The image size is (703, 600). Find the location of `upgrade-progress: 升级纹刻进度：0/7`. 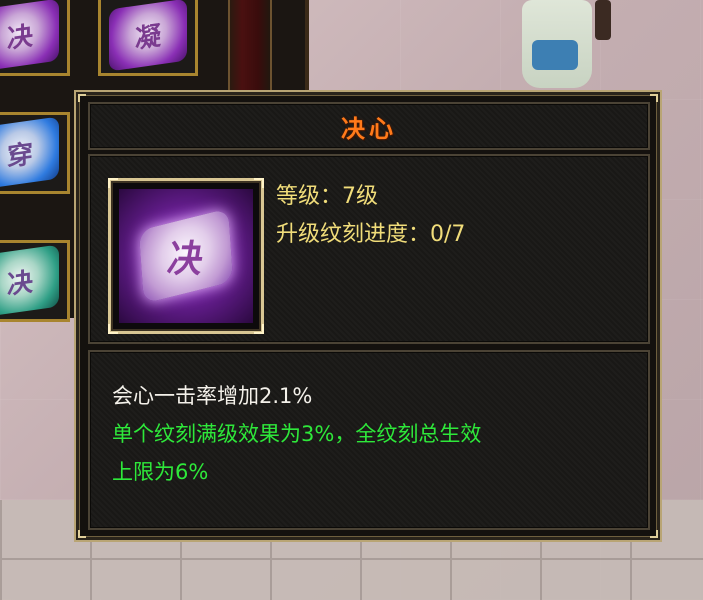

upgrade-progress: 升级纹刻进度：0/7 is located at coordinates (371, 234).